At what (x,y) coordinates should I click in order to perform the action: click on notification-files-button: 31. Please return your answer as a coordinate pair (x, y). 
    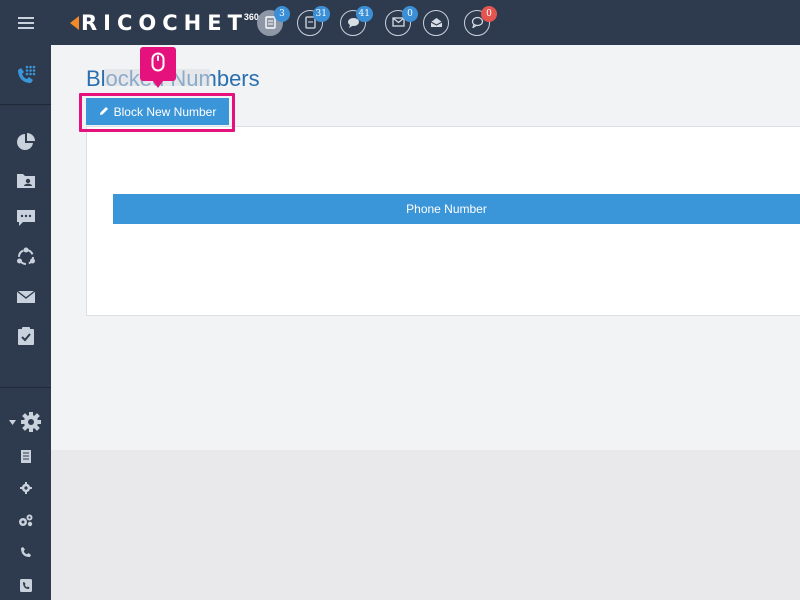
    Looking at the image, I should click on (313, 21).